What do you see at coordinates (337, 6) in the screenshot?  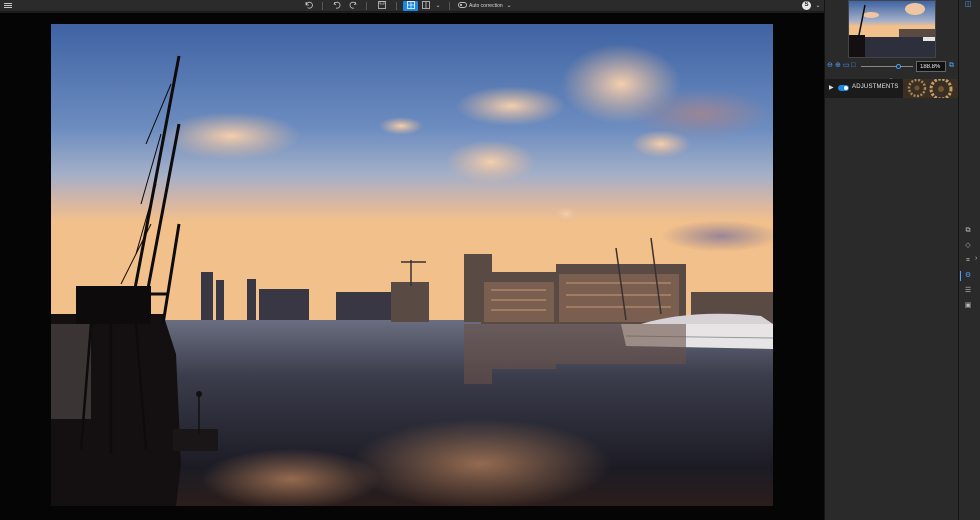 I see `undo-icon` at bounding box center [337, 6].